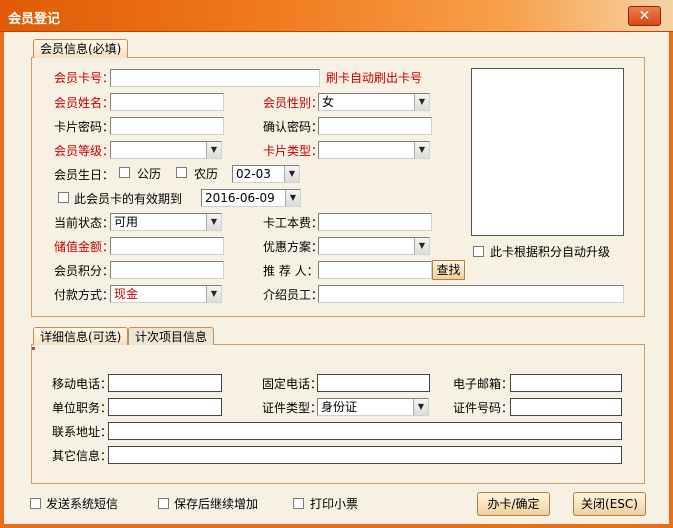 The height and width of the screenshot is (528, 673). I want to click on expiry-date-select: 2016-06-09 ▼, so click(251, 198).